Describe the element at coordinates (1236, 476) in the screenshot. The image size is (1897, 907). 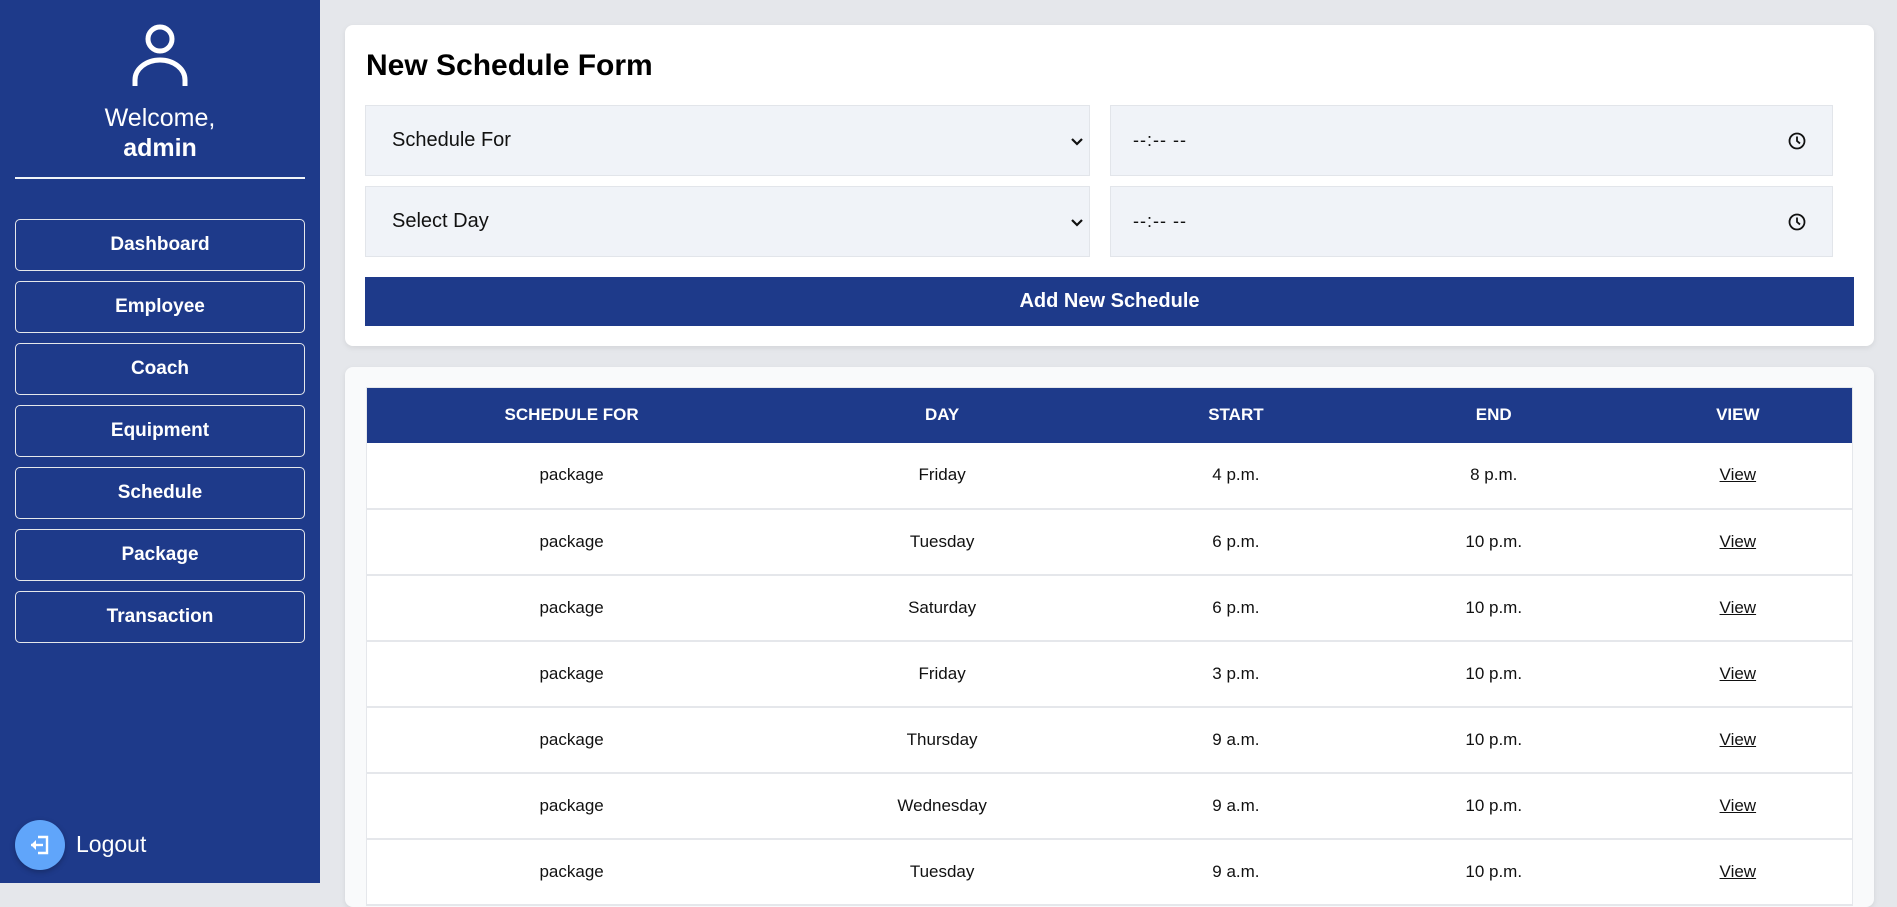
I see `cell-start: 4 p.m.` at that location.